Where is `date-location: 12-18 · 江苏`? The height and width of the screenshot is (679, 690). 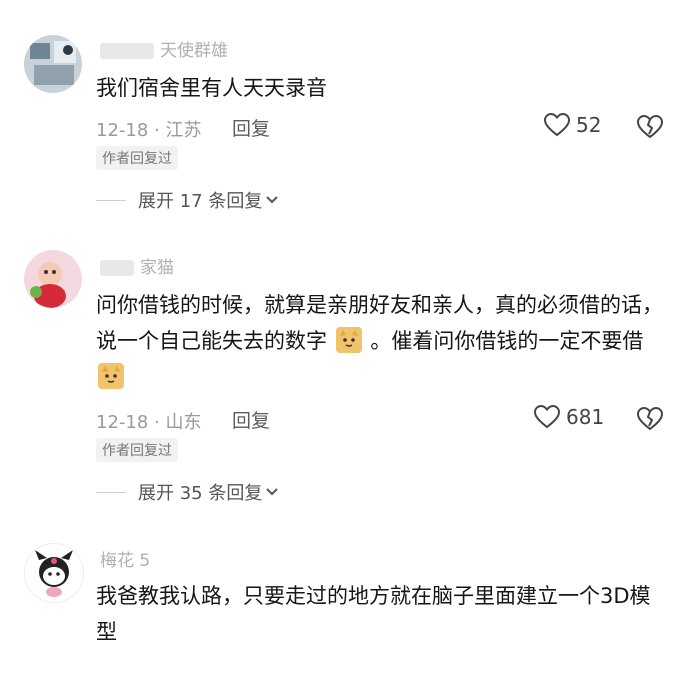
date-location: 12-18 · 江苏 is located at coordinates (149, 130).